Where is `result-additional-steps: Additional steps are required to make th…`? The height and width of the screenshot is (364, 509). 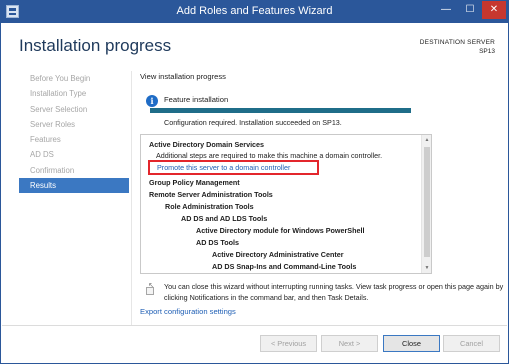 result-additional-steps: Additional steps are required to make th… is located at coordinates (269, 155).